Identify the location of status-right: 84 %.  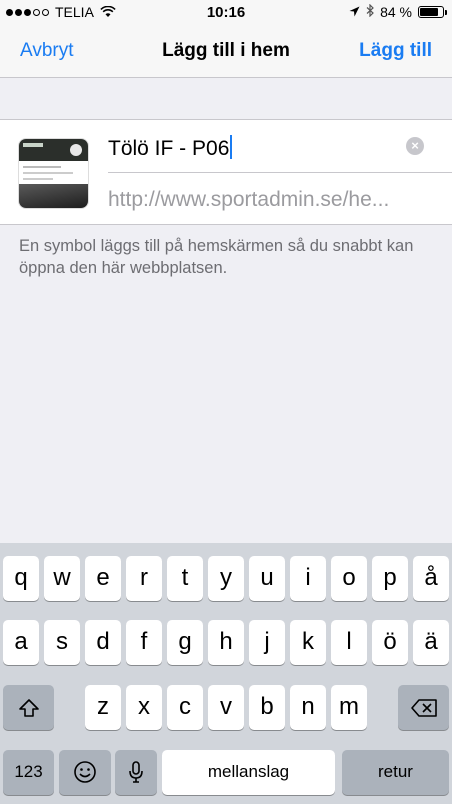
(398, 11).